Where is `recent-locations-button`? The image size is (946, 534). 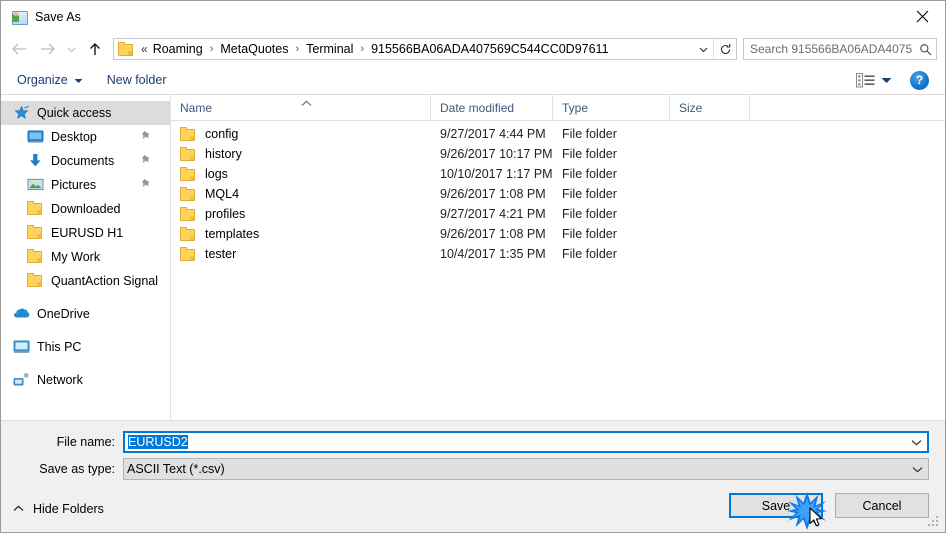 recent-locations-button is located at coordinates (71, 49).